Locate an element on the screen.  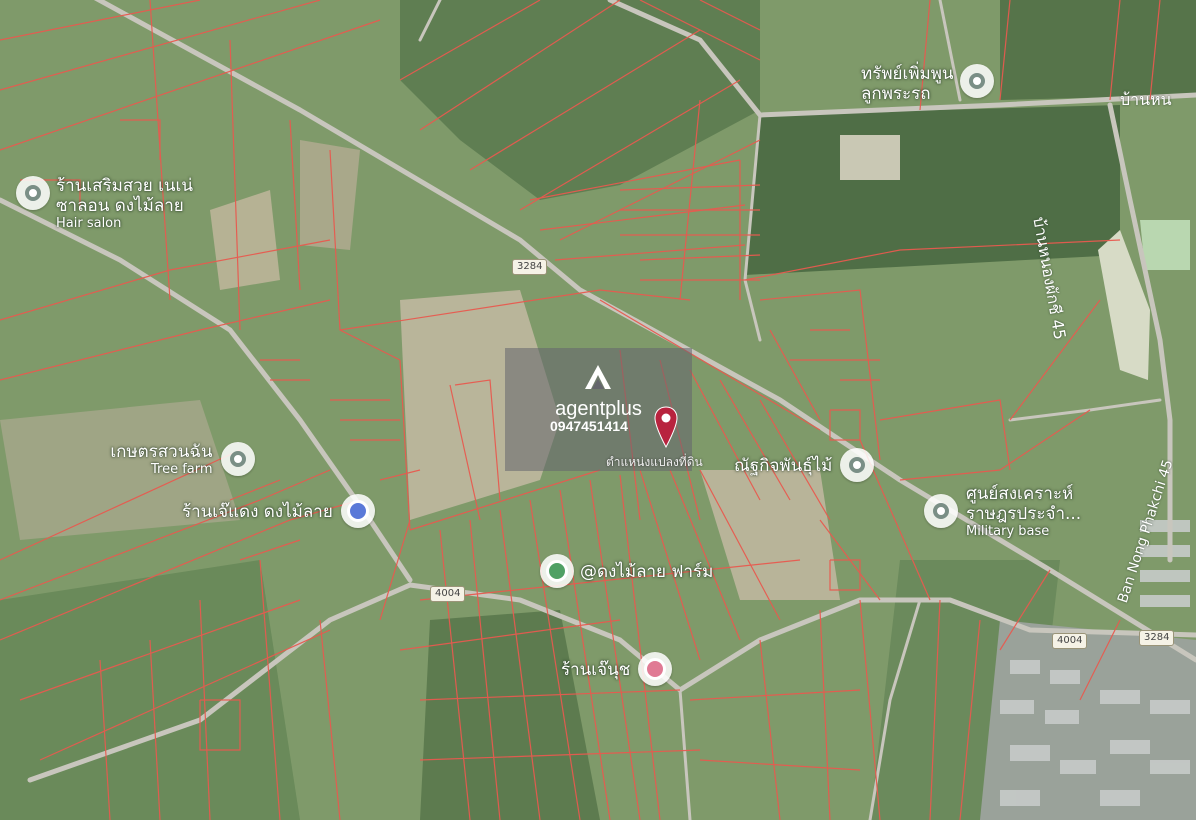
poi-category: Military base is located at coordinates (1008, 531).